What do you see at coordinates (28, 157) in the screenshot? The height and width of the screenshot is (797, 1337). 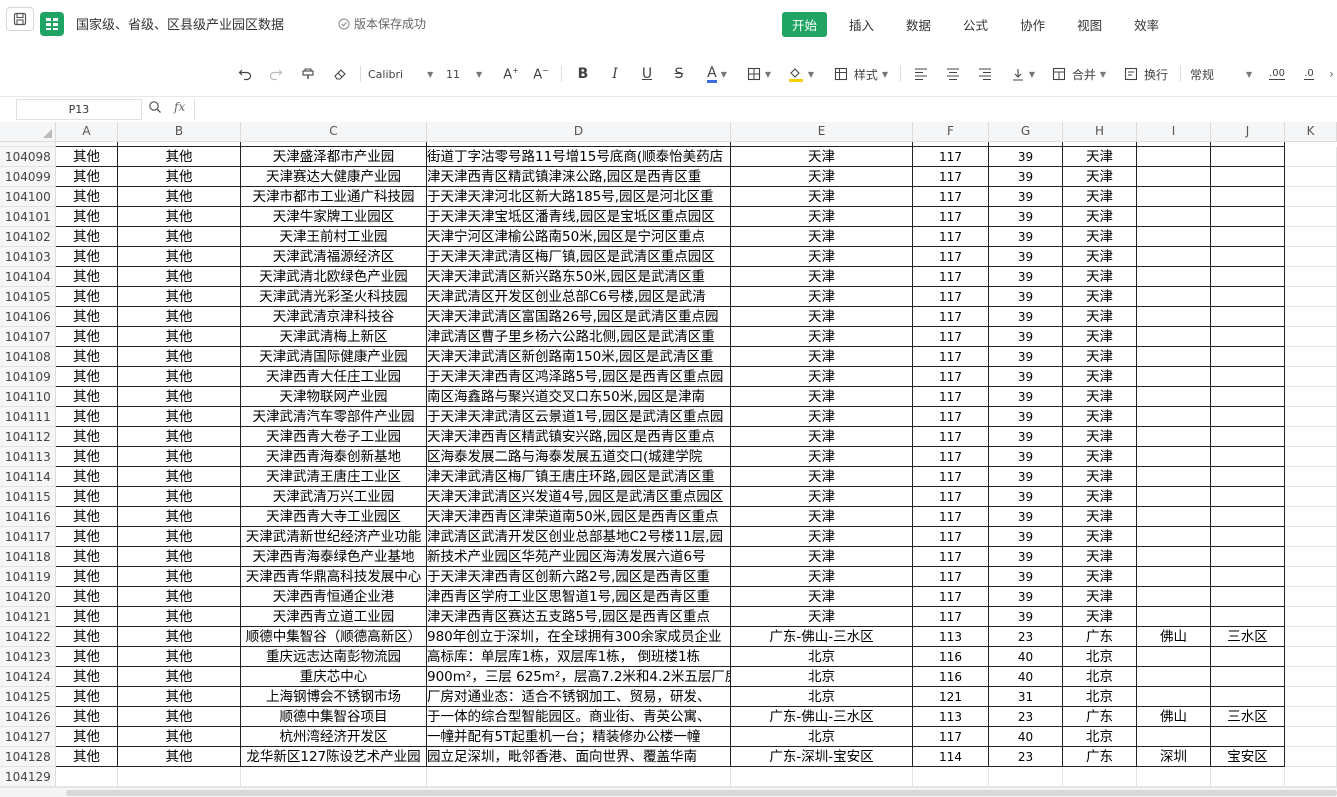 I see `row-header: 104098` at bounding box center [28, 157].